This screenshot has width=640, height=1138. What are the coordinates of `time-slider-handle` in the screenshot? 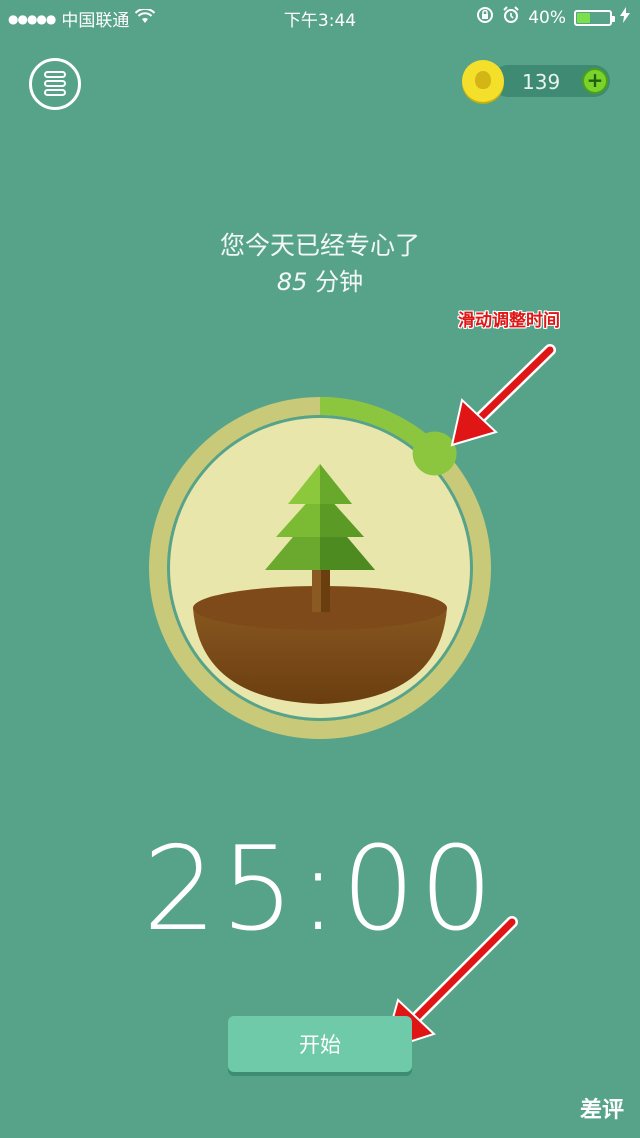 It's located at (434, 453).